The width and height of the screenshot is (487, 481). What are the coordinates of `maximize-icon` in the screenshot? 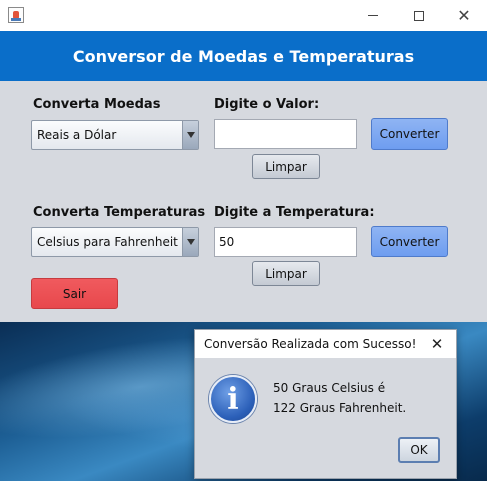 It's located at (419, 15).